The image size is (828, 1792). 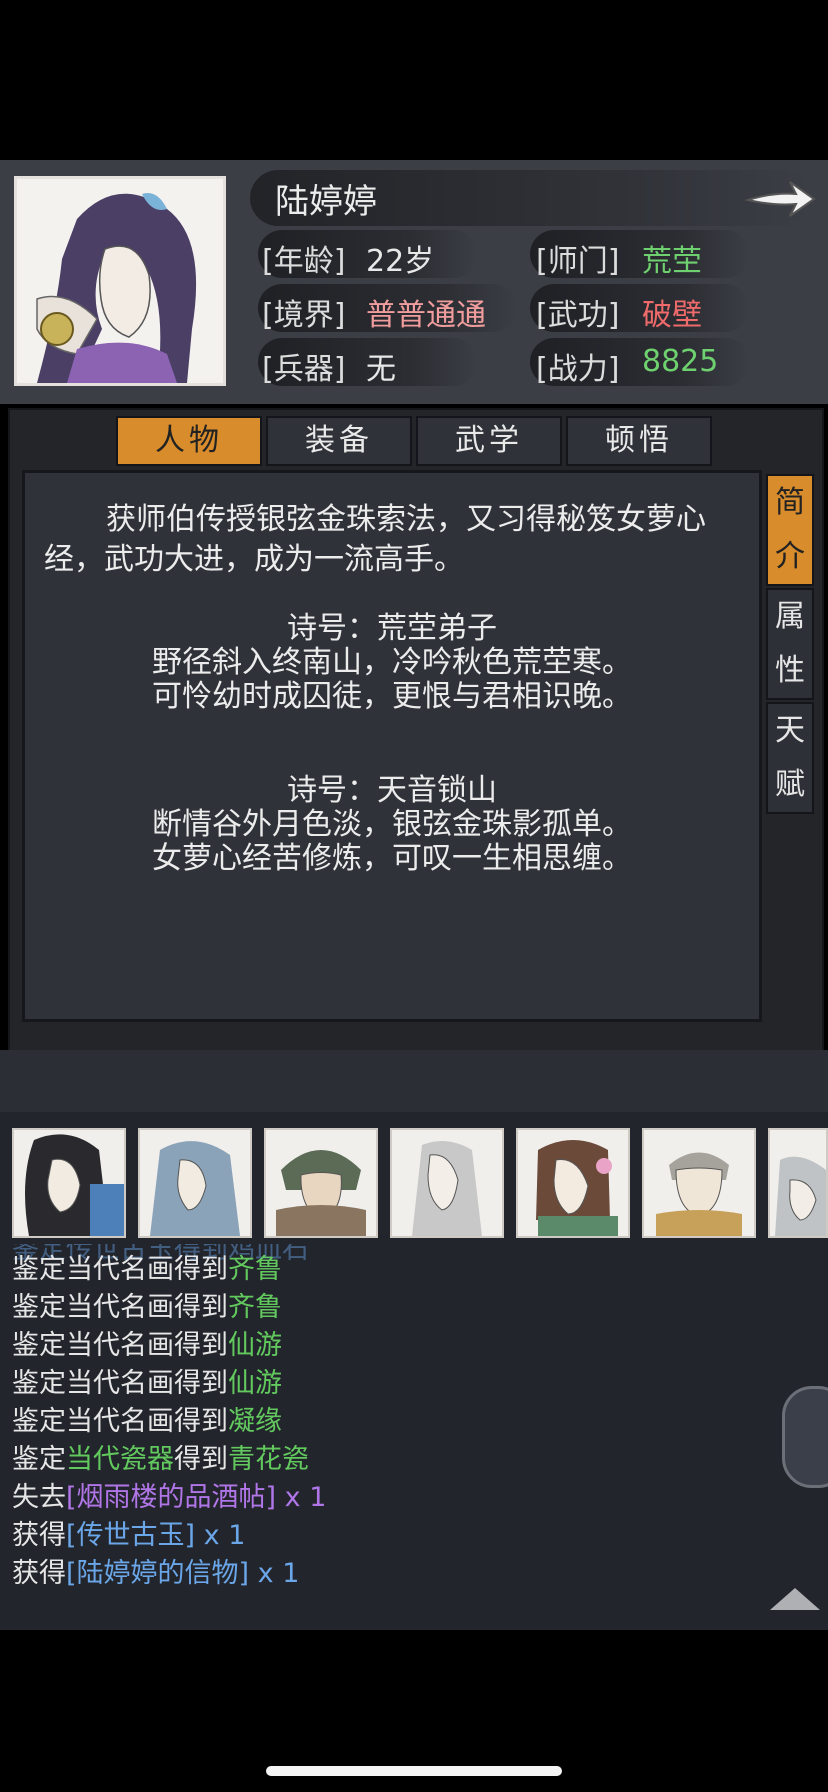 What do you see at coordinates (201, 1459) in the screenshot?
I see `log-text: 得到` at bounding box center [201, 1459].